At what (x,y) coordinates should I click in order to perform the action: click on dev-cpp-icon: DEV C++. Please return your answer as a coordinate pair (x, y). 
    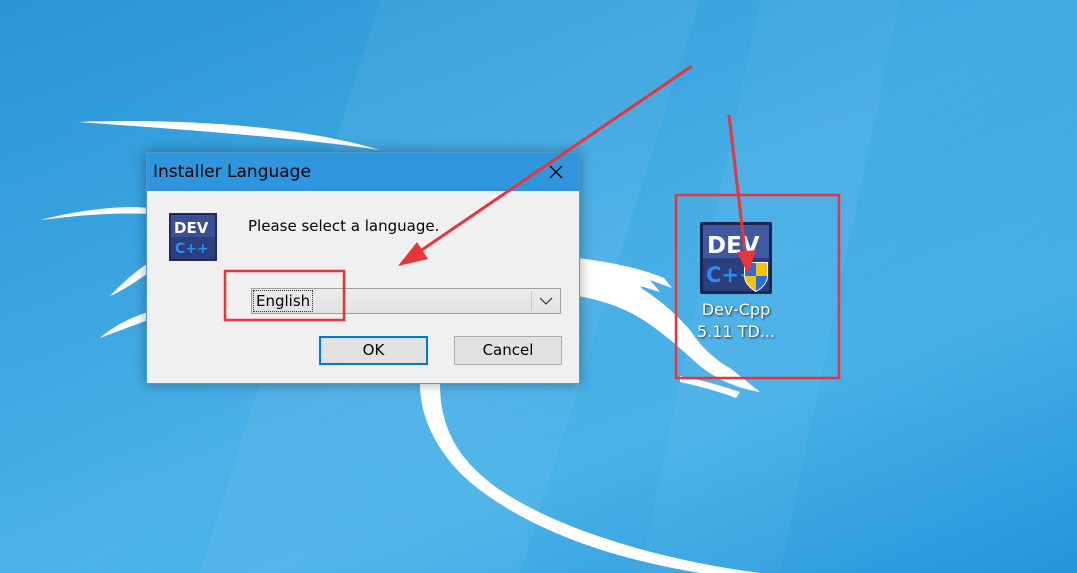
    Looking at the image, I should click on (193, 237).